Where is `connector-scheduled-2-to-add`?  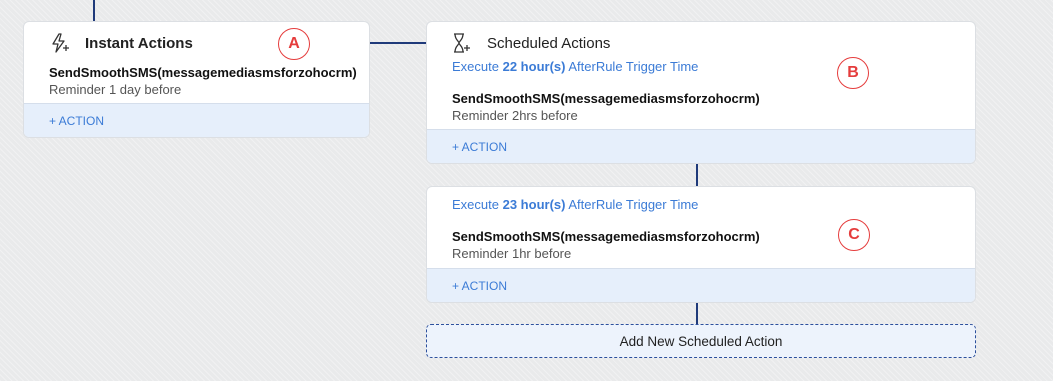 connector-scheduled-2-to-add is located at coordinates (697, 313).